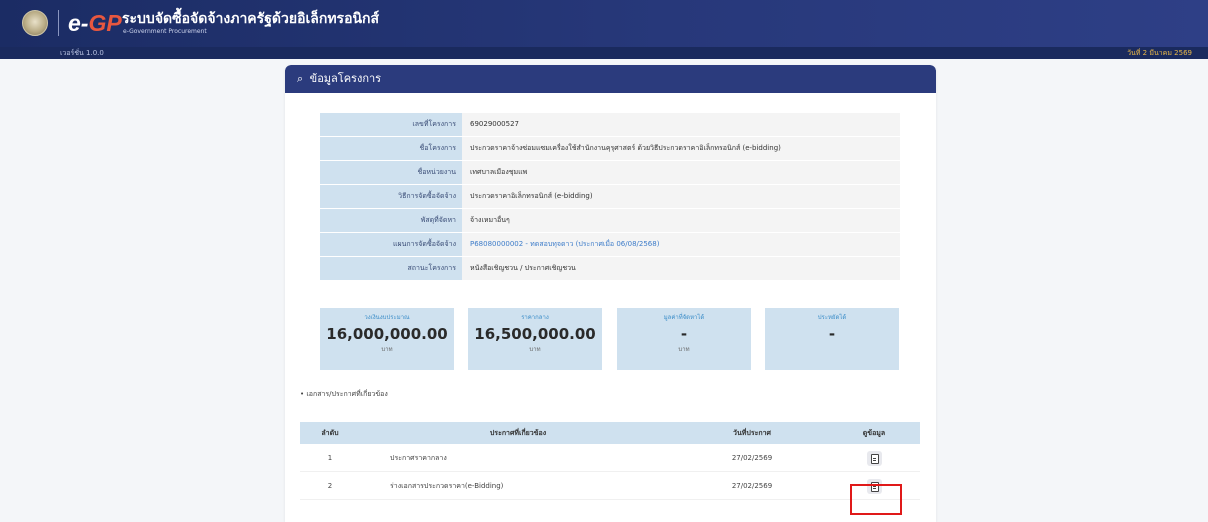  What do you see at coordinates (684, 317) in the screenshot?
I see `stat-label: มูลค่าที่จัดหาได้` at bounding box center [684, 317].